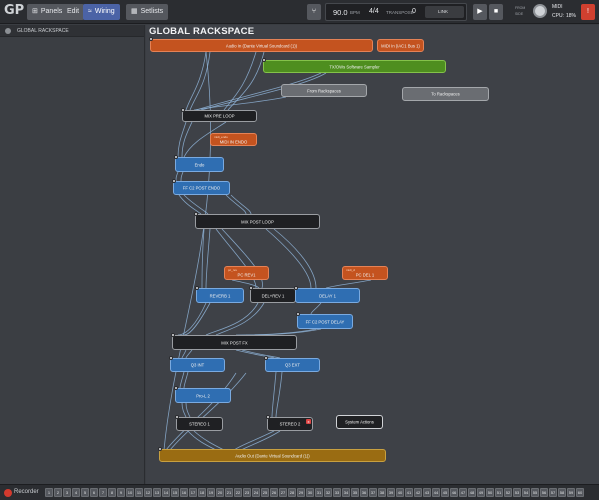 The image size is (599, 500). Describe the element at coordinates (175, 492) in the screenshot. I see `channel-button: 15` at that location.